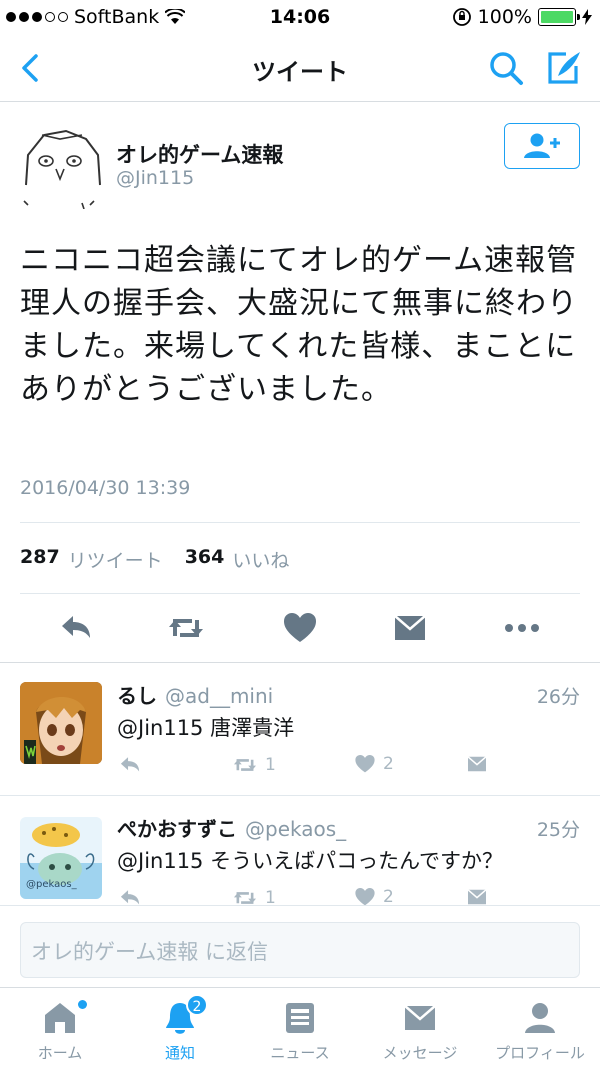 The height and width of the screenshot is (1067, 600). Describe the element at coordinates (137, 696) in the screenshot. I see `reply-author-name: るし` at that location.